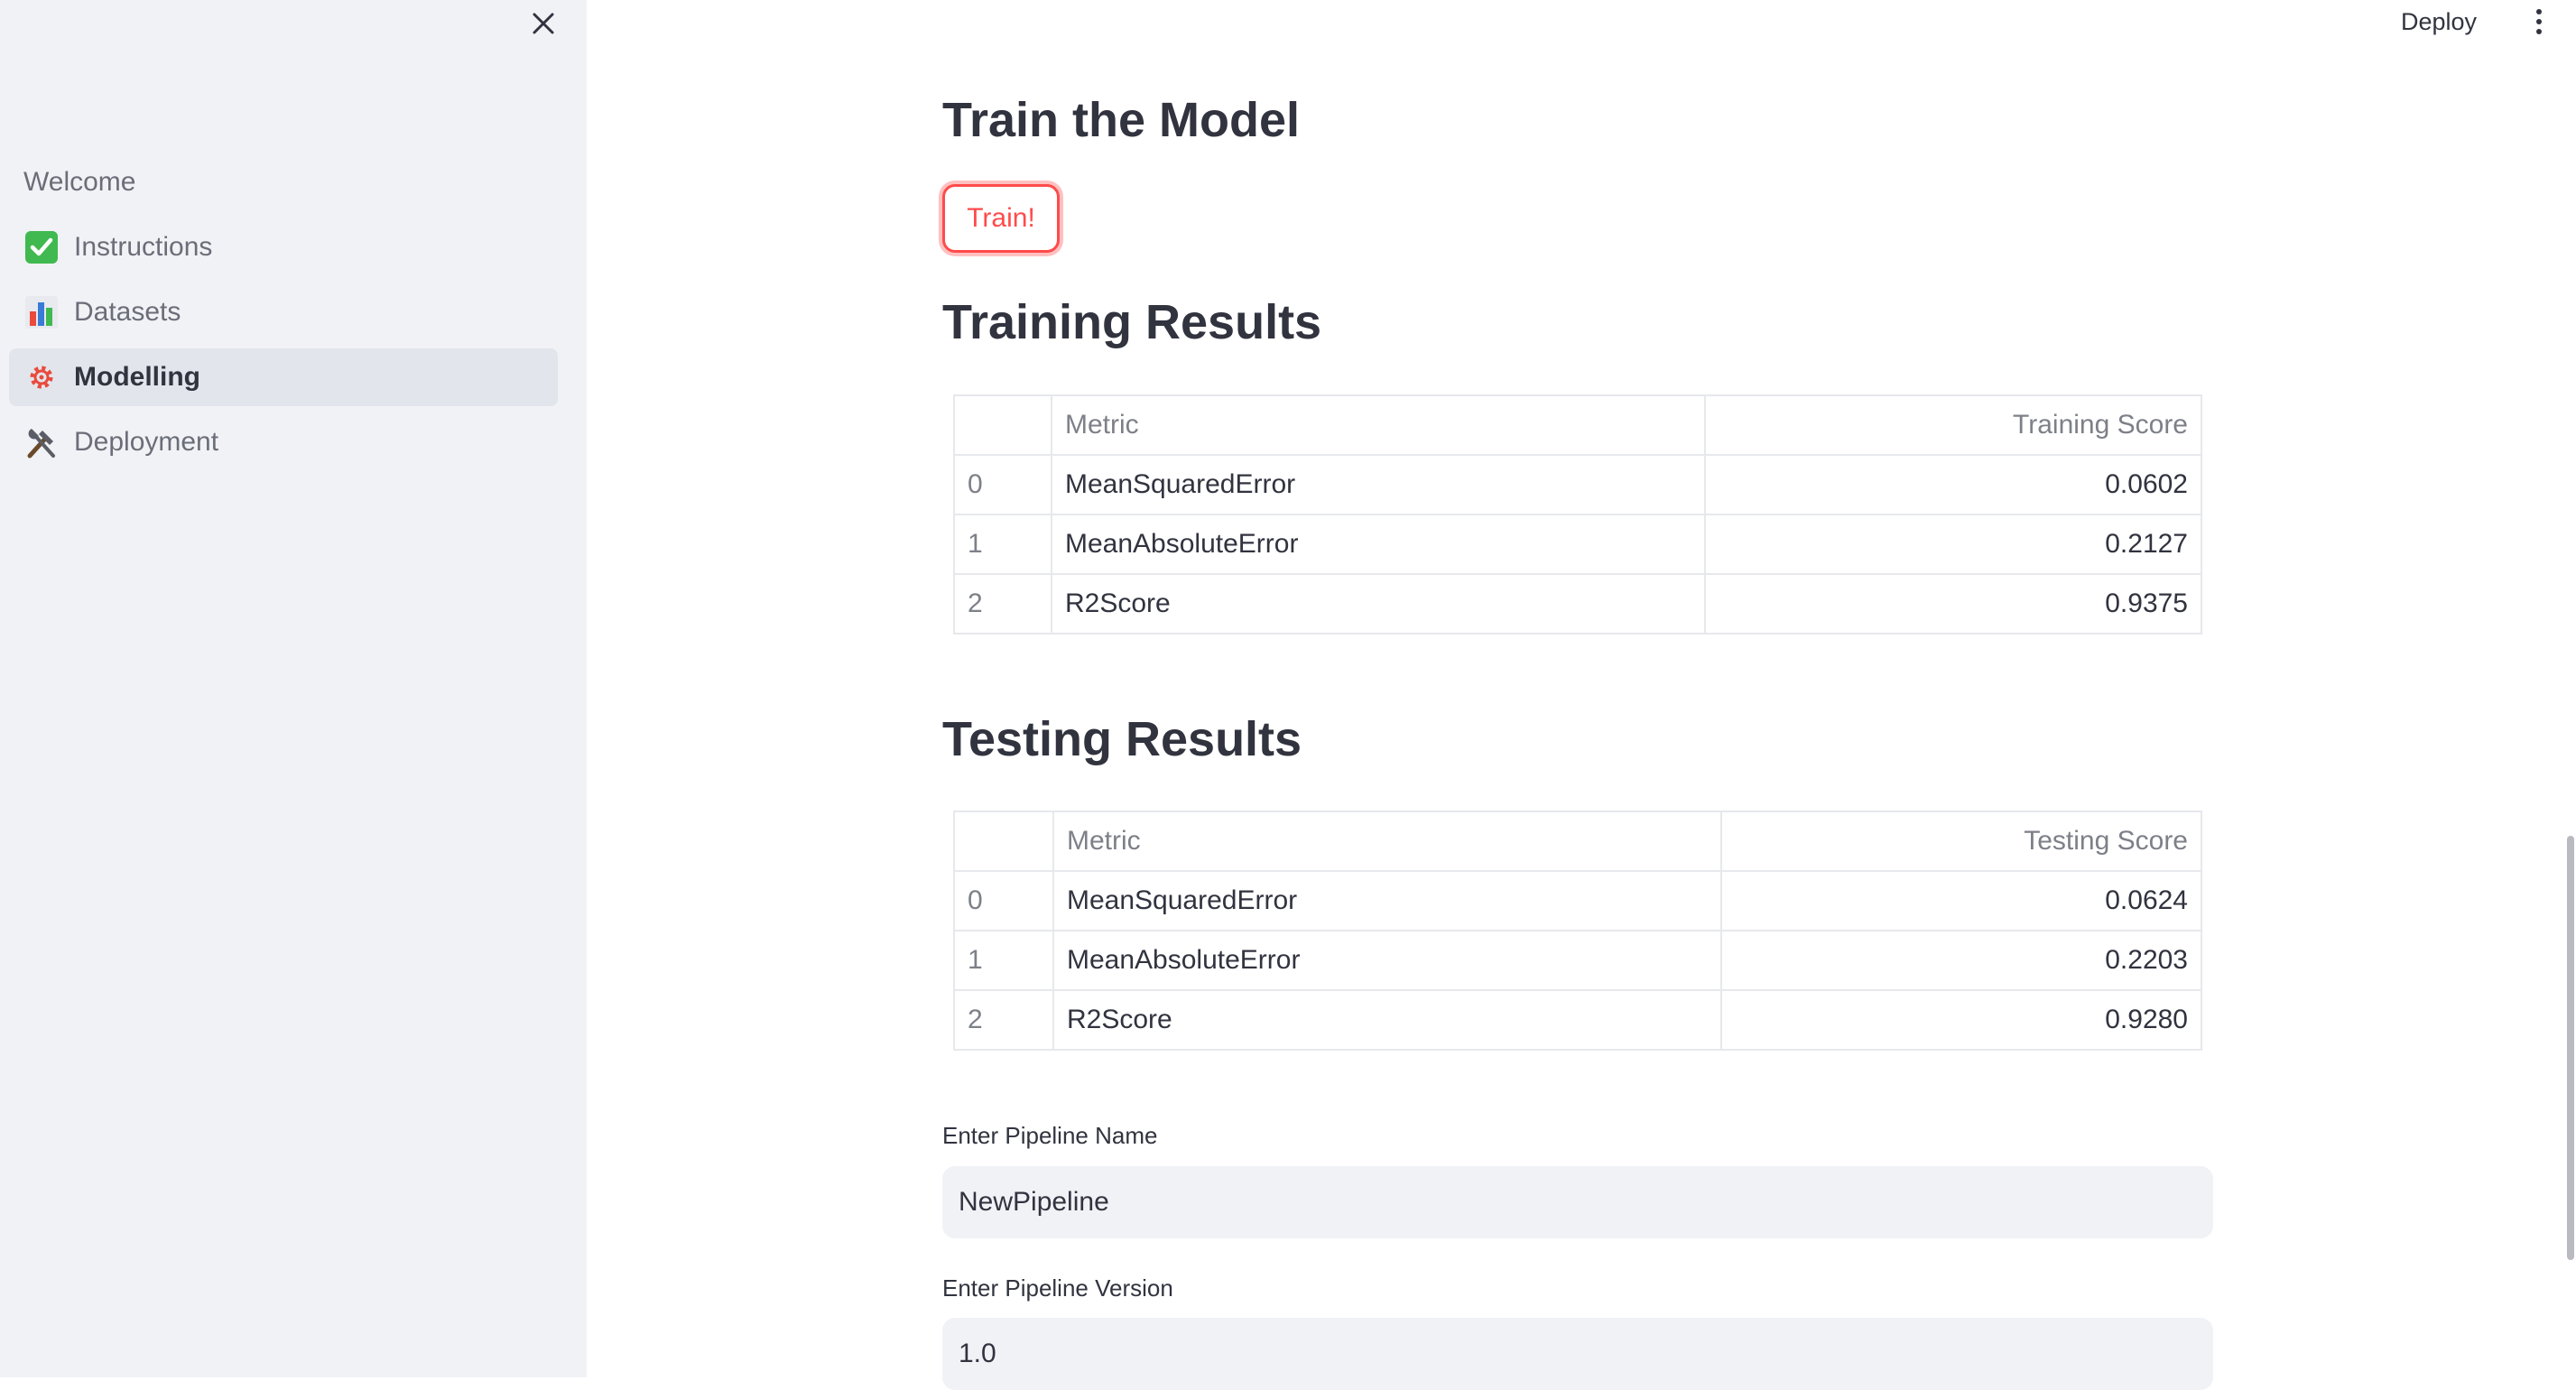 The image size is (2576, 1390). I want to click on scrollbar, so click(2570, 1048).